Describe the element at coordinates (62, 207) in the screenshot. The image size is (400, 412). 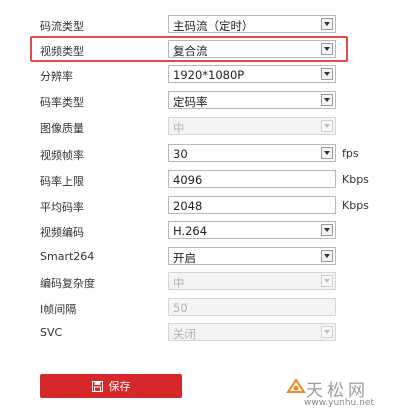
I see `avg-bitrate-label: 平均码率` at that location.